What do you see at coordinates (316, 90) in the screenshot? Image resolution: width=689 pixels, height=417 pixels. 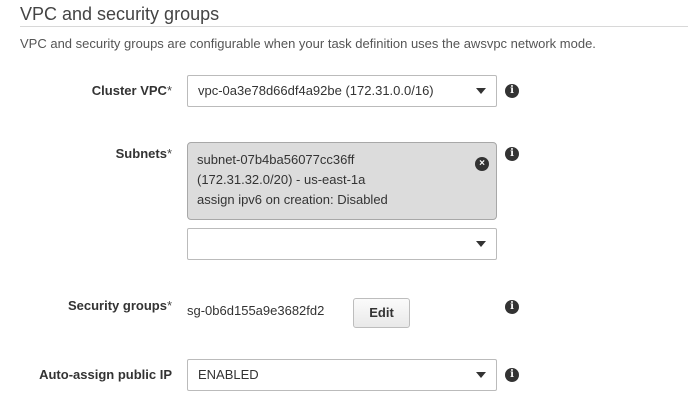 I see `cluster-vpc-value: vpc-0a3e78d66df4a92be (172.31.0.0/16)` at bounding box center [316, 90].